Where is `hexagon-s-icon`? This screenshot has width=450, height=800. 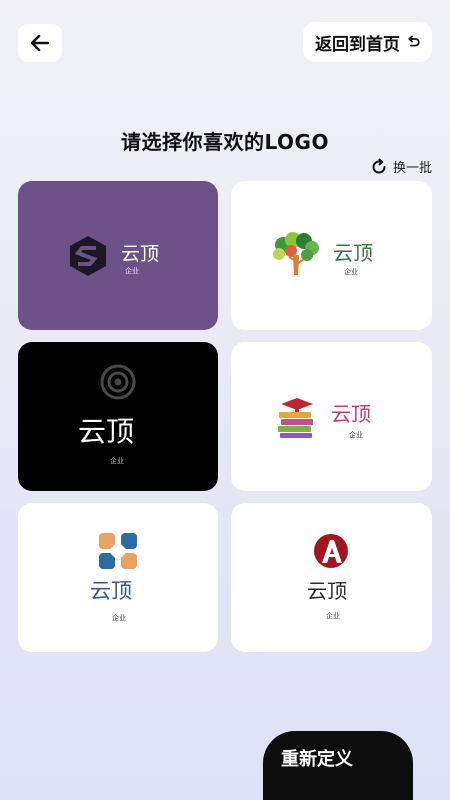
hexagon-s-icon is located at coordinates (88, 256).